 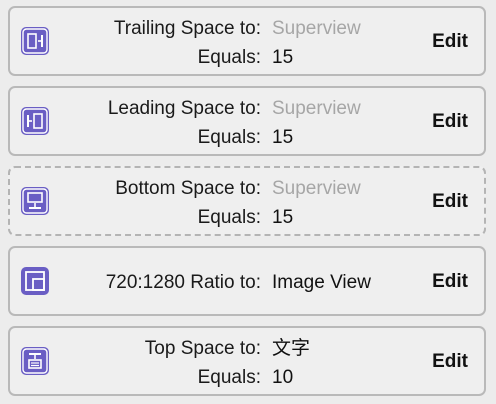 What do you see at coordinates (184, 108) in the screenshot?
I see `relation-label: Leading Space to:` at bounding box center [184, 108].